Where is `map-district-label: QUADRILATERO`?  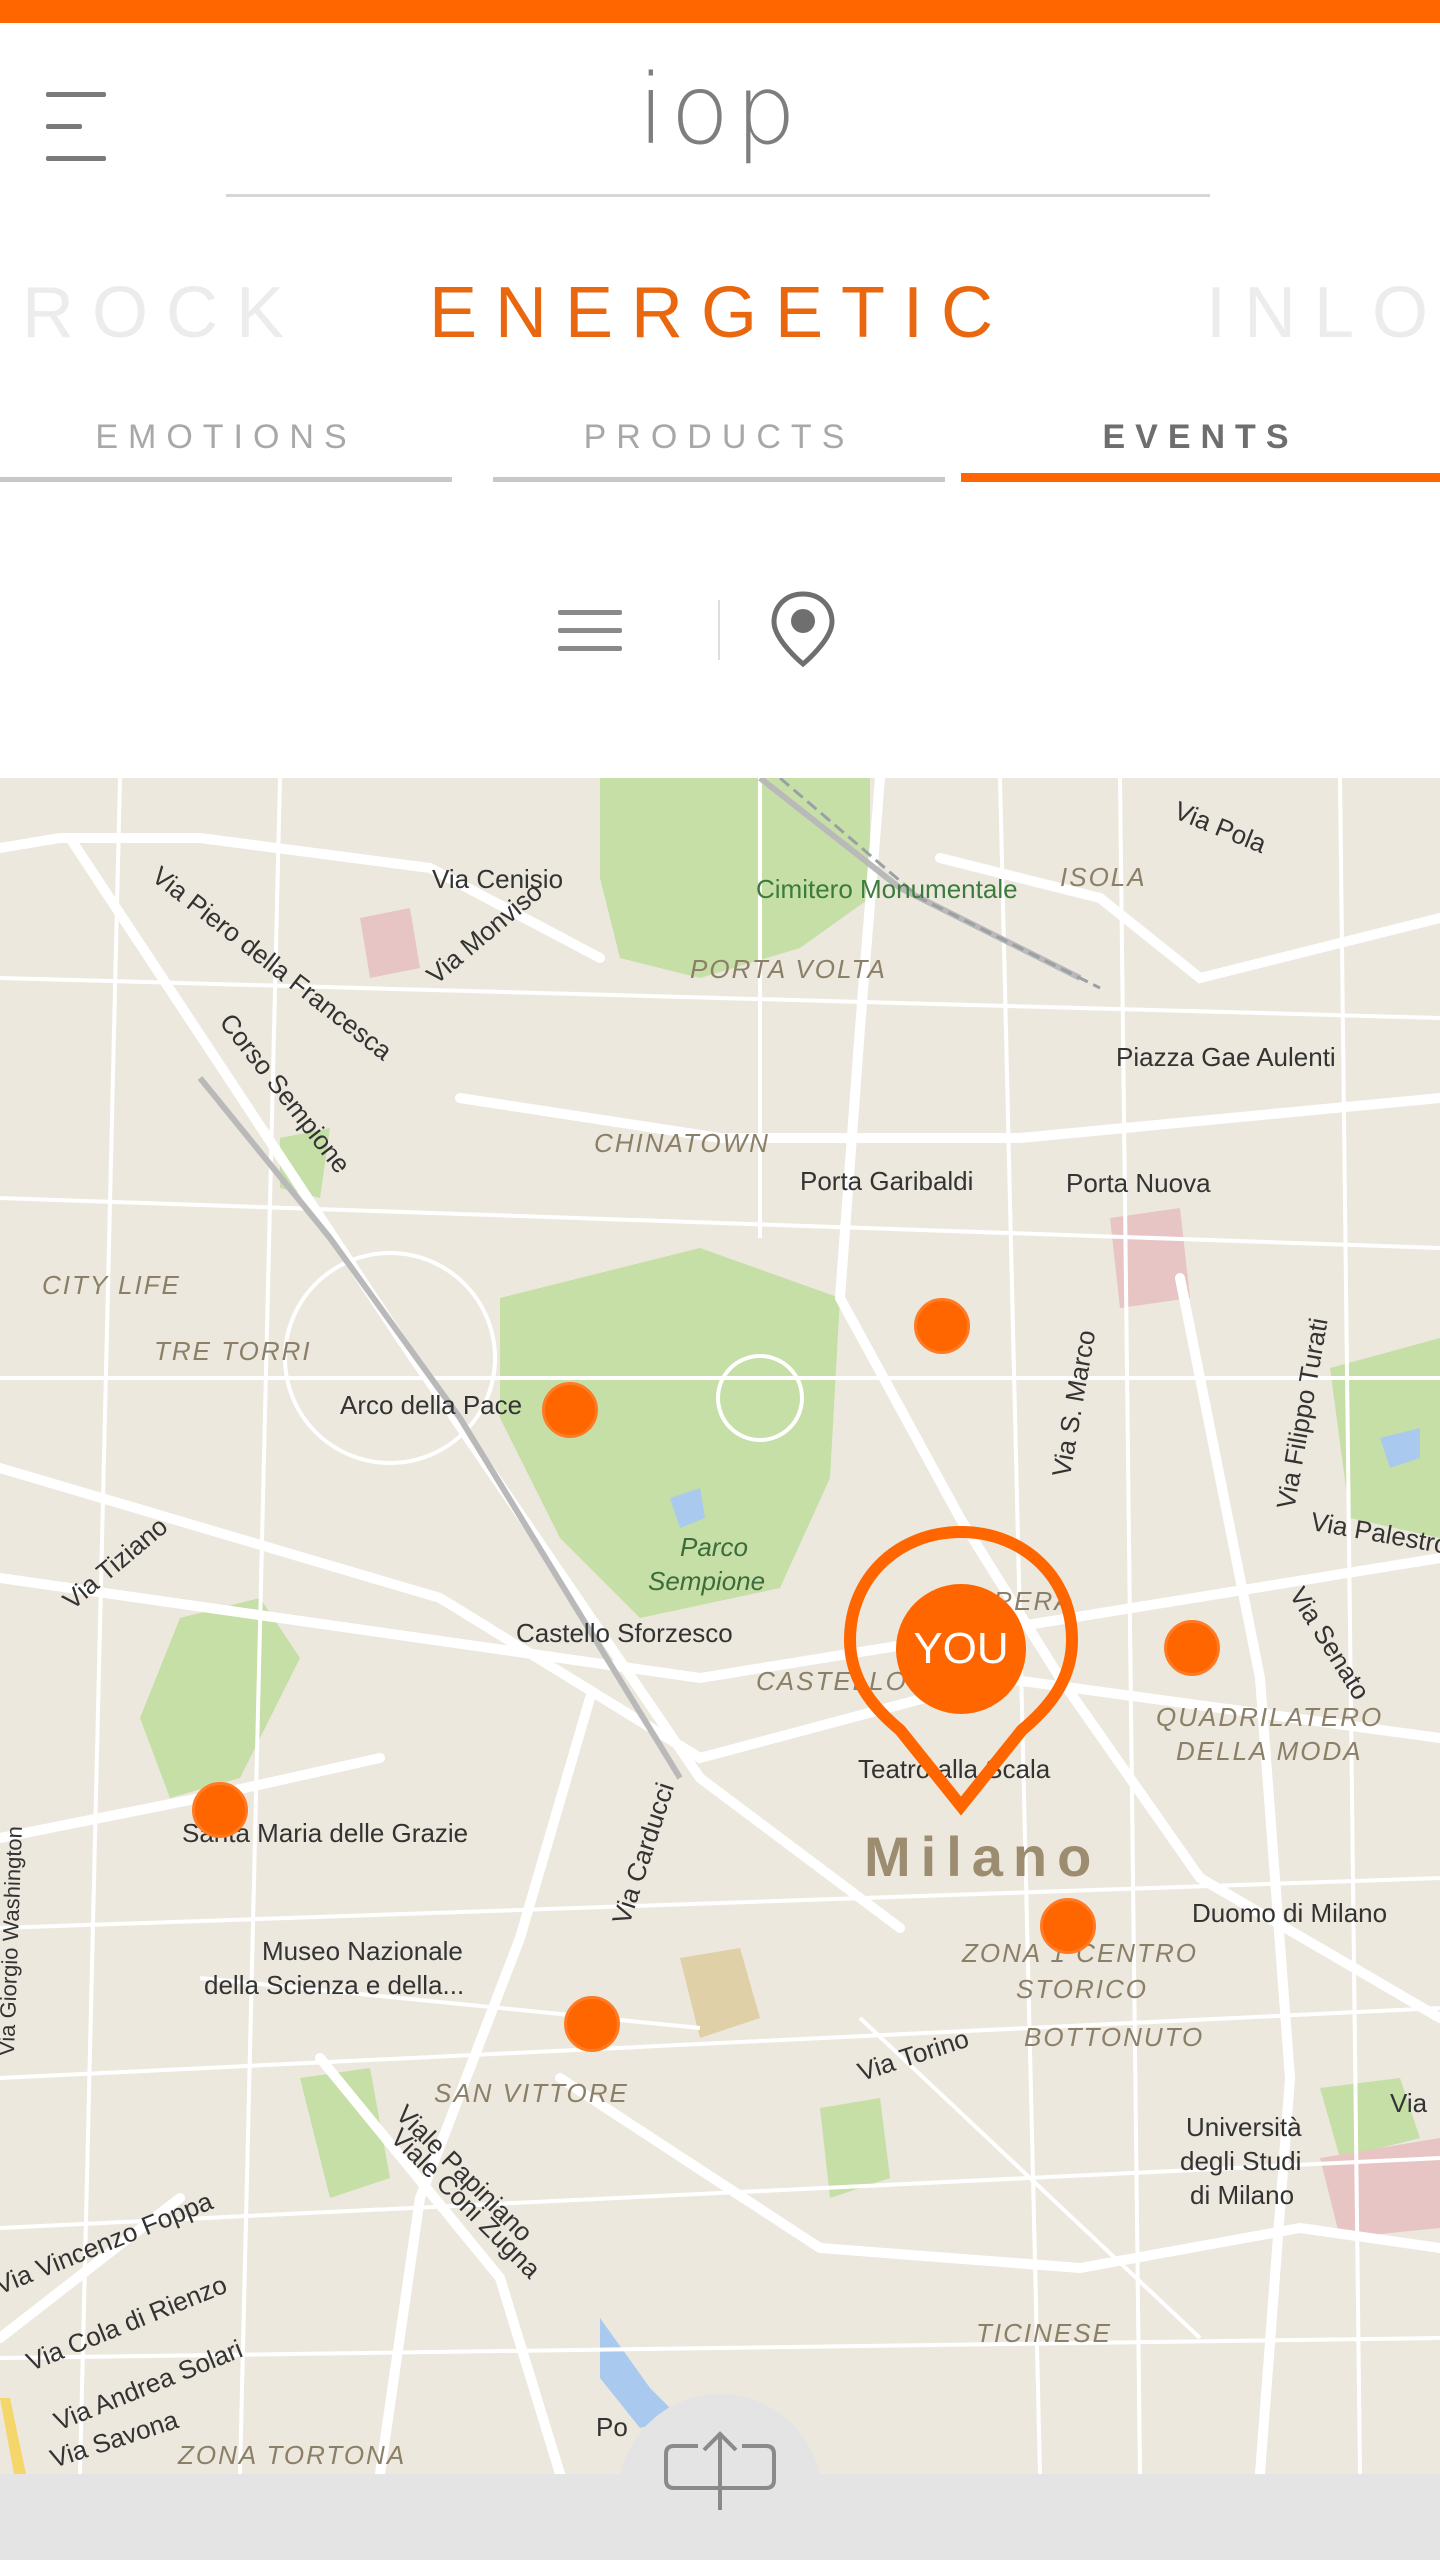 map-district-label: QUADRILATERO is located at coordinates (1270, 1717).